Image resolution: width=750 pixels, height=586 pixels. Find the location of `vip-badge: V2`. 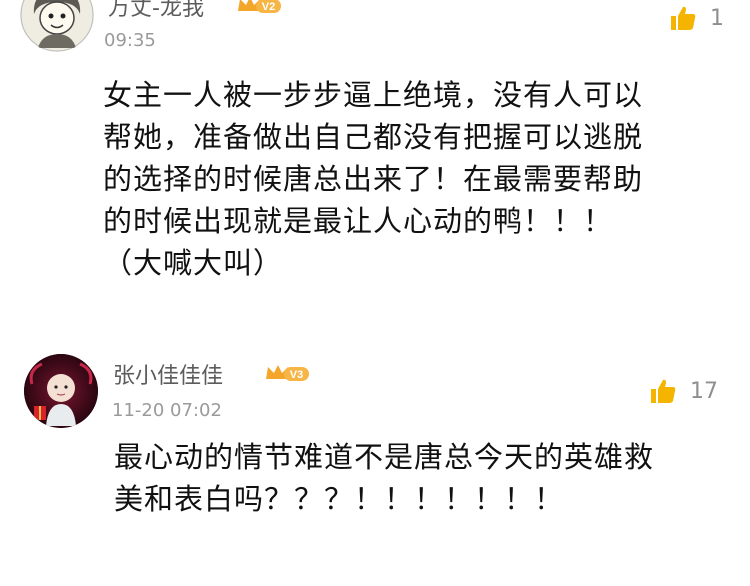

vip-badge: V2 is located at coordinates (259, 8).